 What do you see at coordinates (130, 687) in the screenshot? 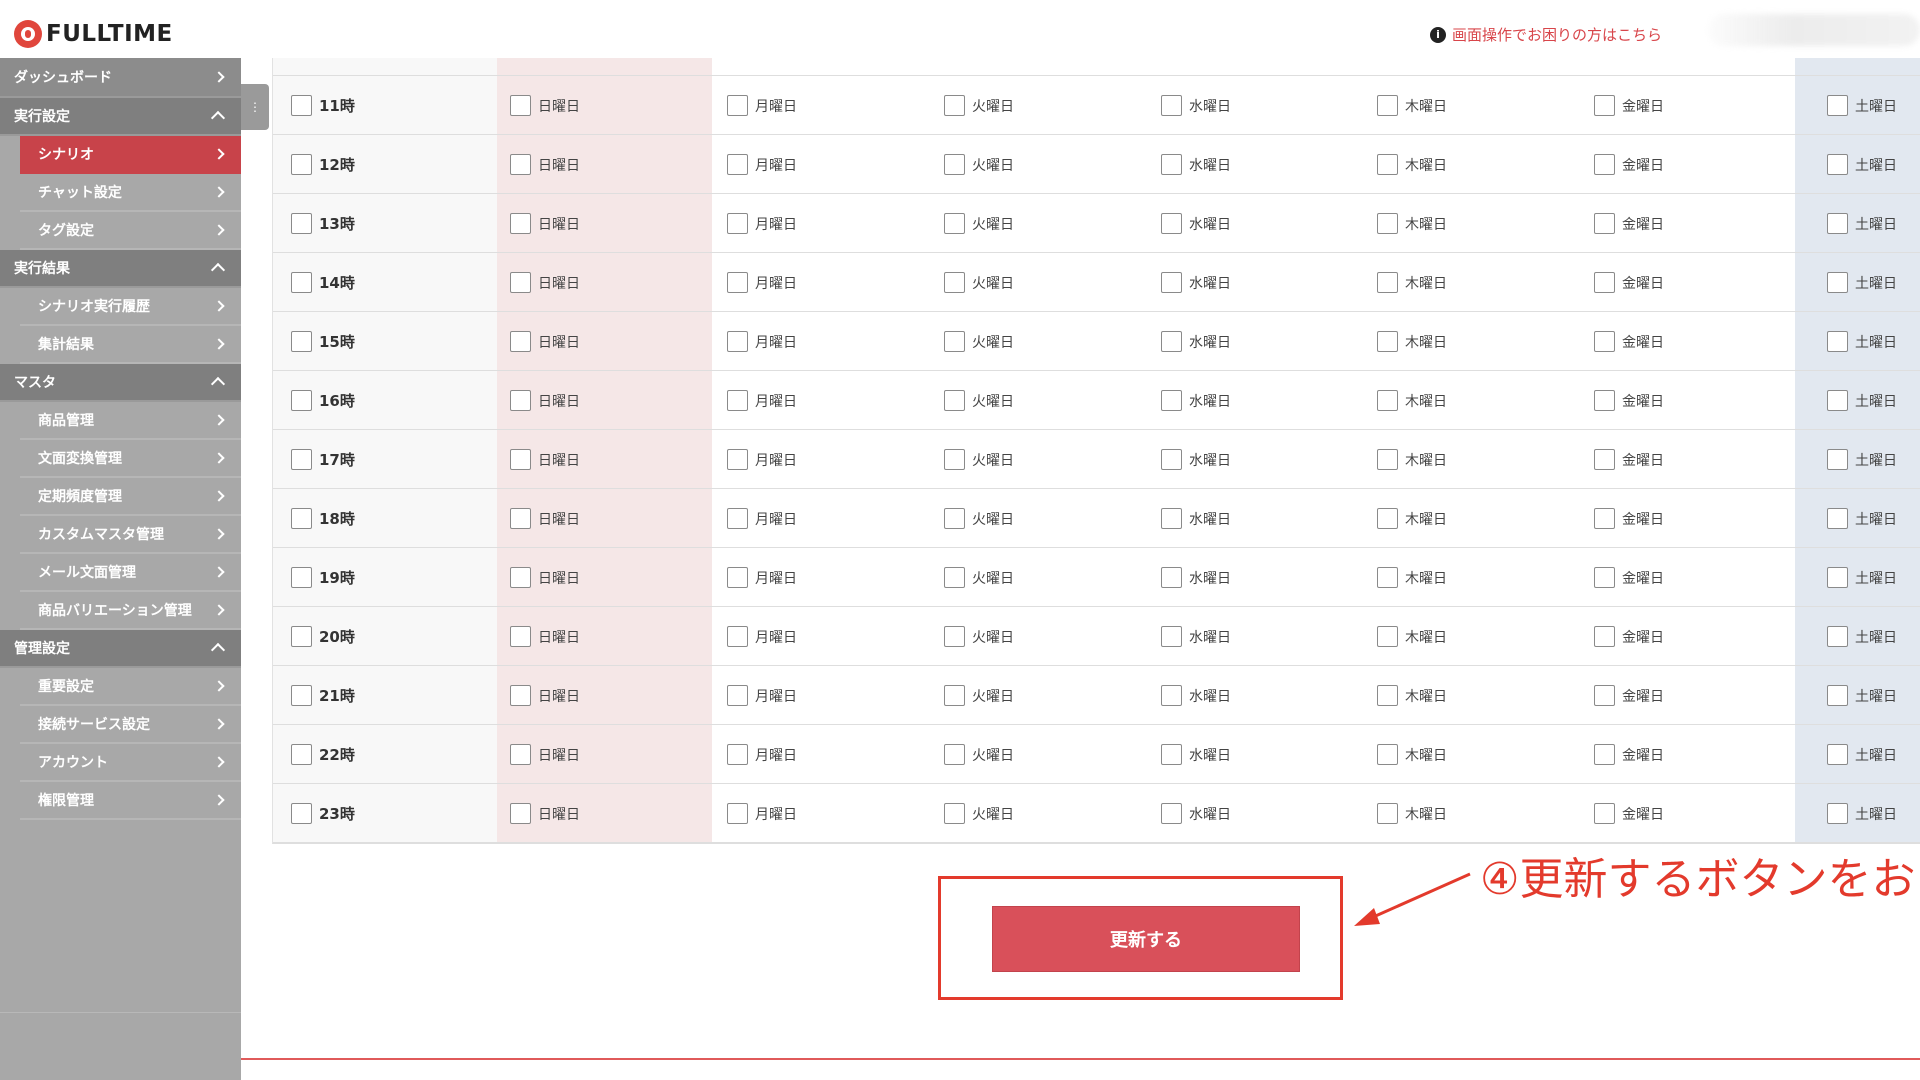
I see `sidebar-item-important-settings: 重要設定` at bounding box center [130, 687].